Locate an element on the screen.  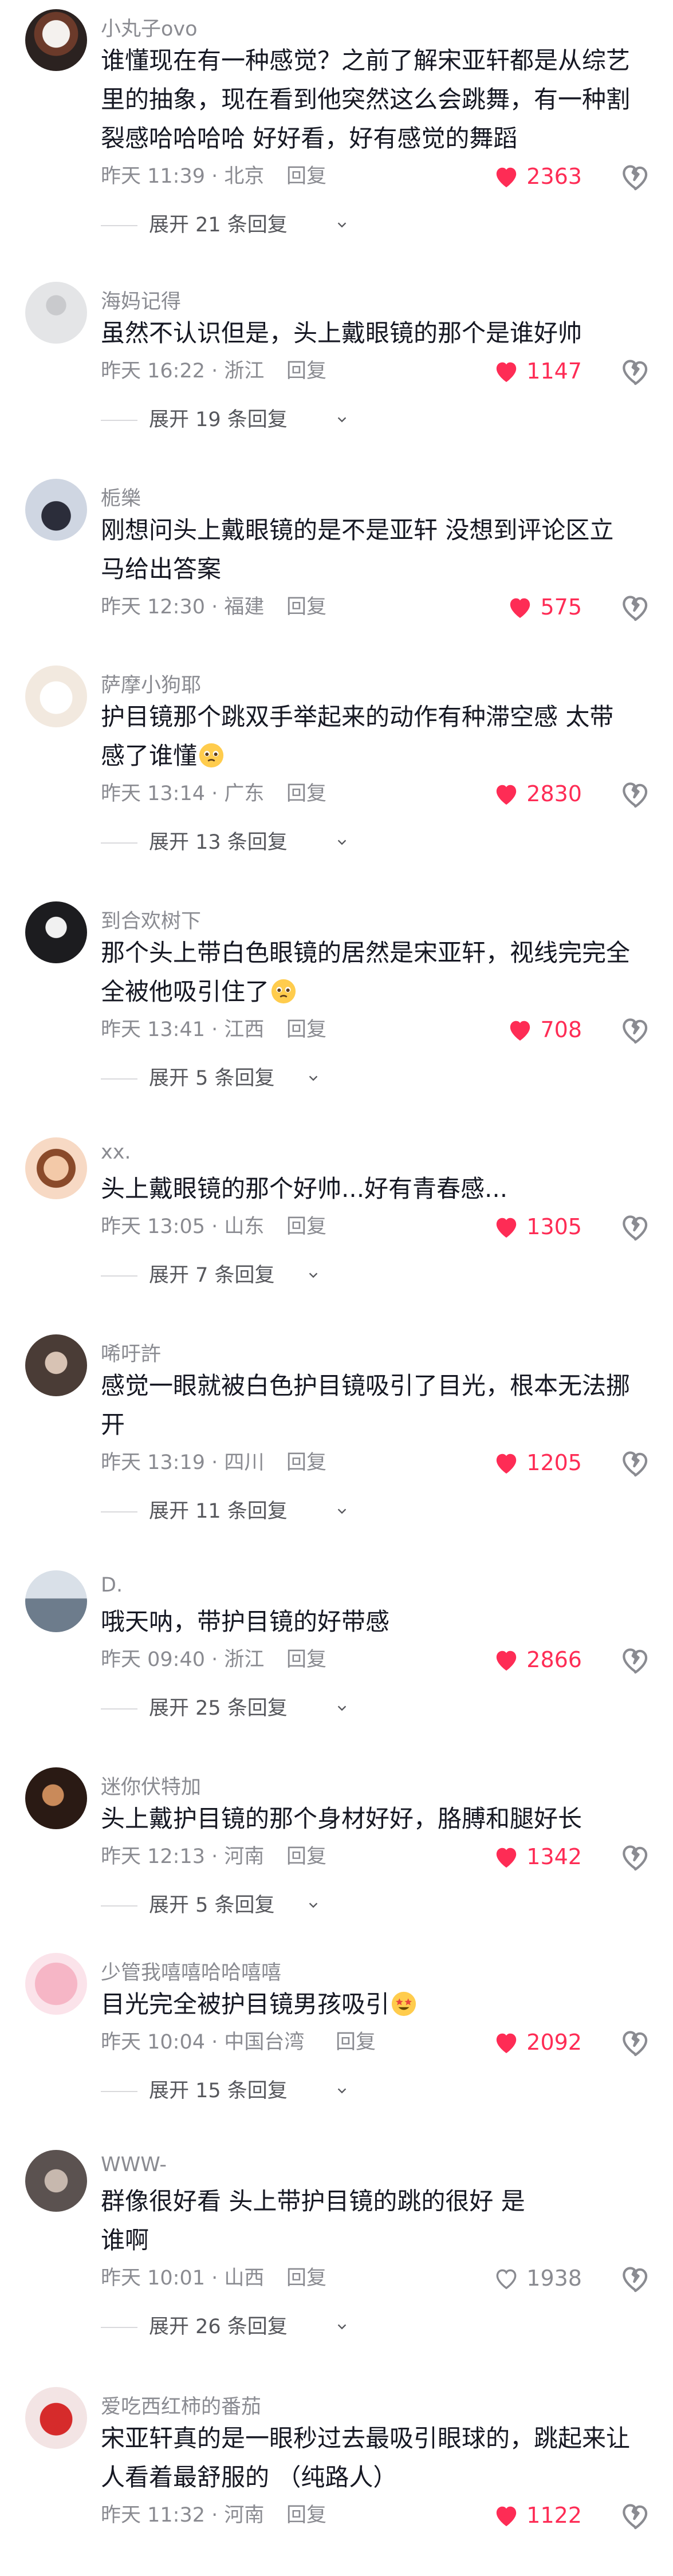
comment-text: 护目镜那个跳双手举起来的动作有种滞空感 太带 感了谁懂 is located at coordinates (373, 736).